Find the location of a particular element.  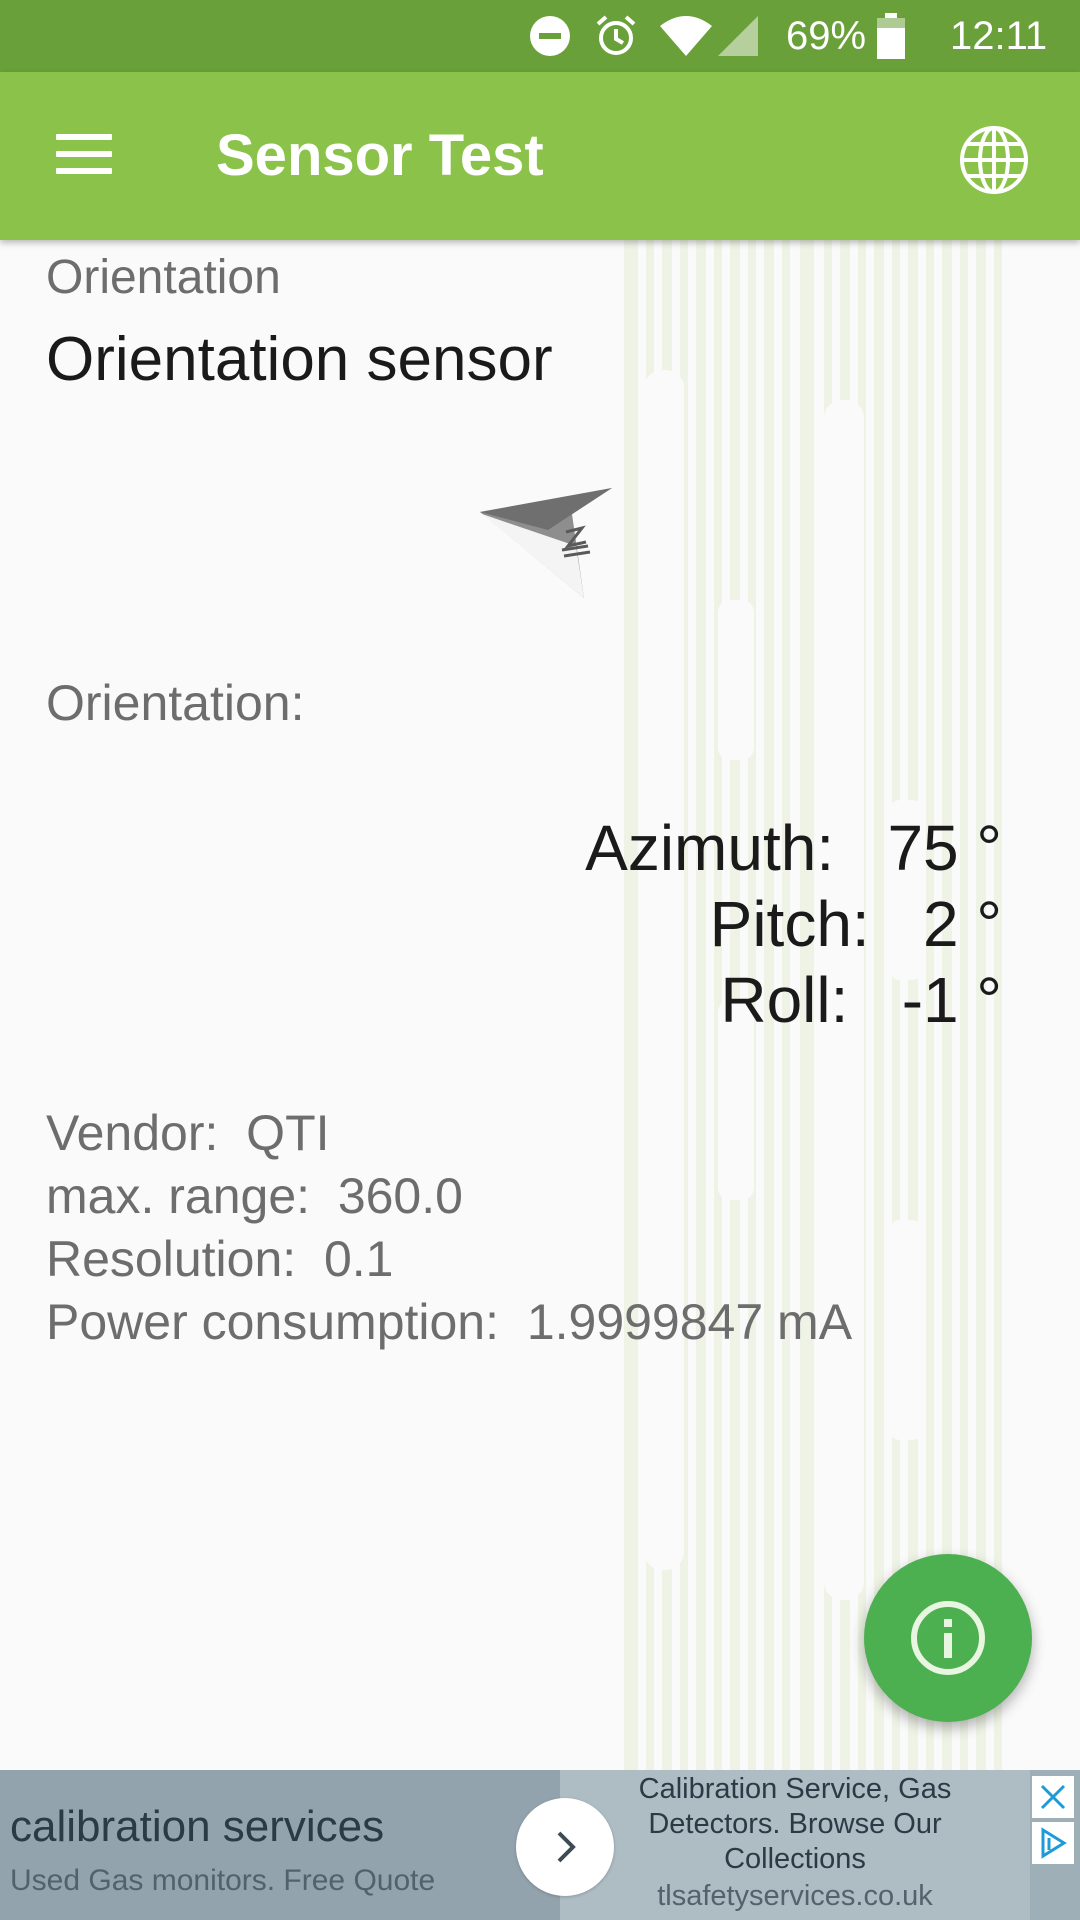

menu-button is located at coordinates (84, 154).